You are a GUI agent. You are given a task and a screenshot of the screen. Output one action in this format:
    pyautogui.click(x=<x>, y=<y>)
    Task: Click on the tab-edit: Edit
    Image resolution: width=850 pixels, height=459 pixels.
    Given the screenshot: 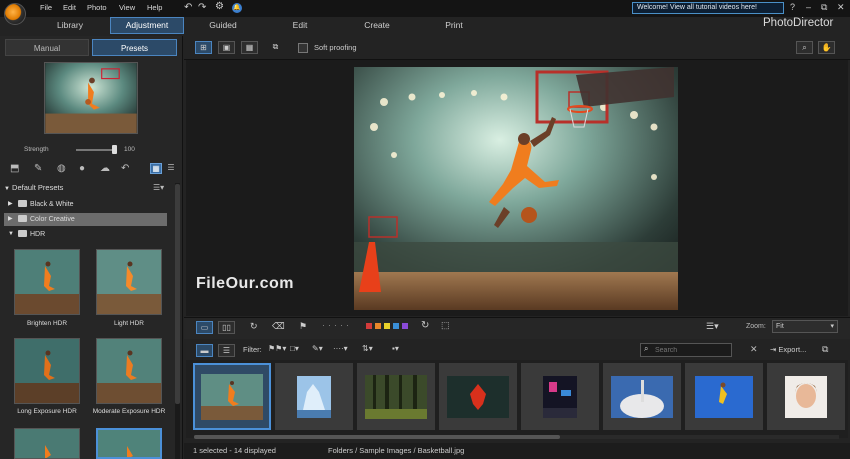 What is the action you would take?
    pyautogui.click(x=300, y=25)
    